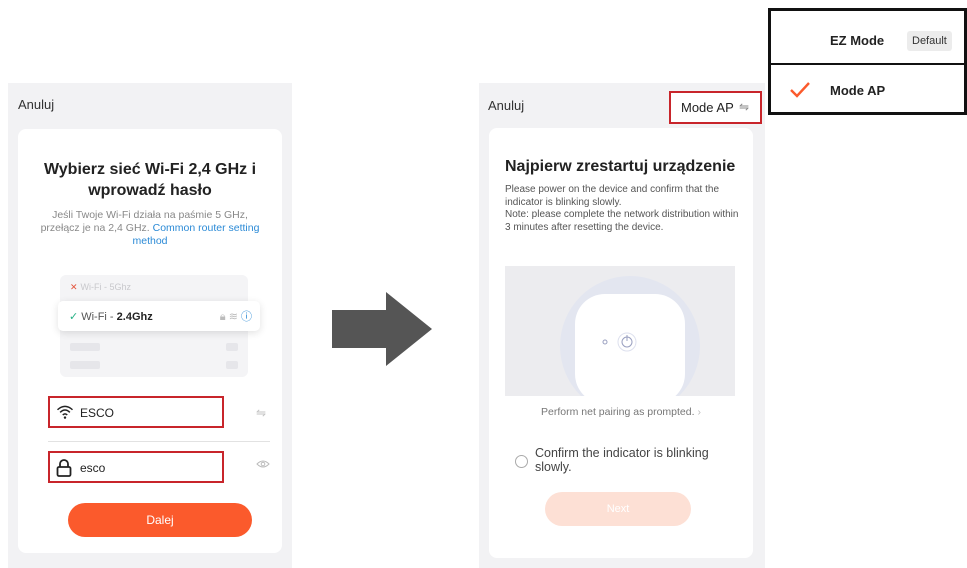  What do you see at coordinates (134, 317) in the screenshot?
I see `wifi-24ghz-band: 2.4Ghz` at bounding box center [134, 317].